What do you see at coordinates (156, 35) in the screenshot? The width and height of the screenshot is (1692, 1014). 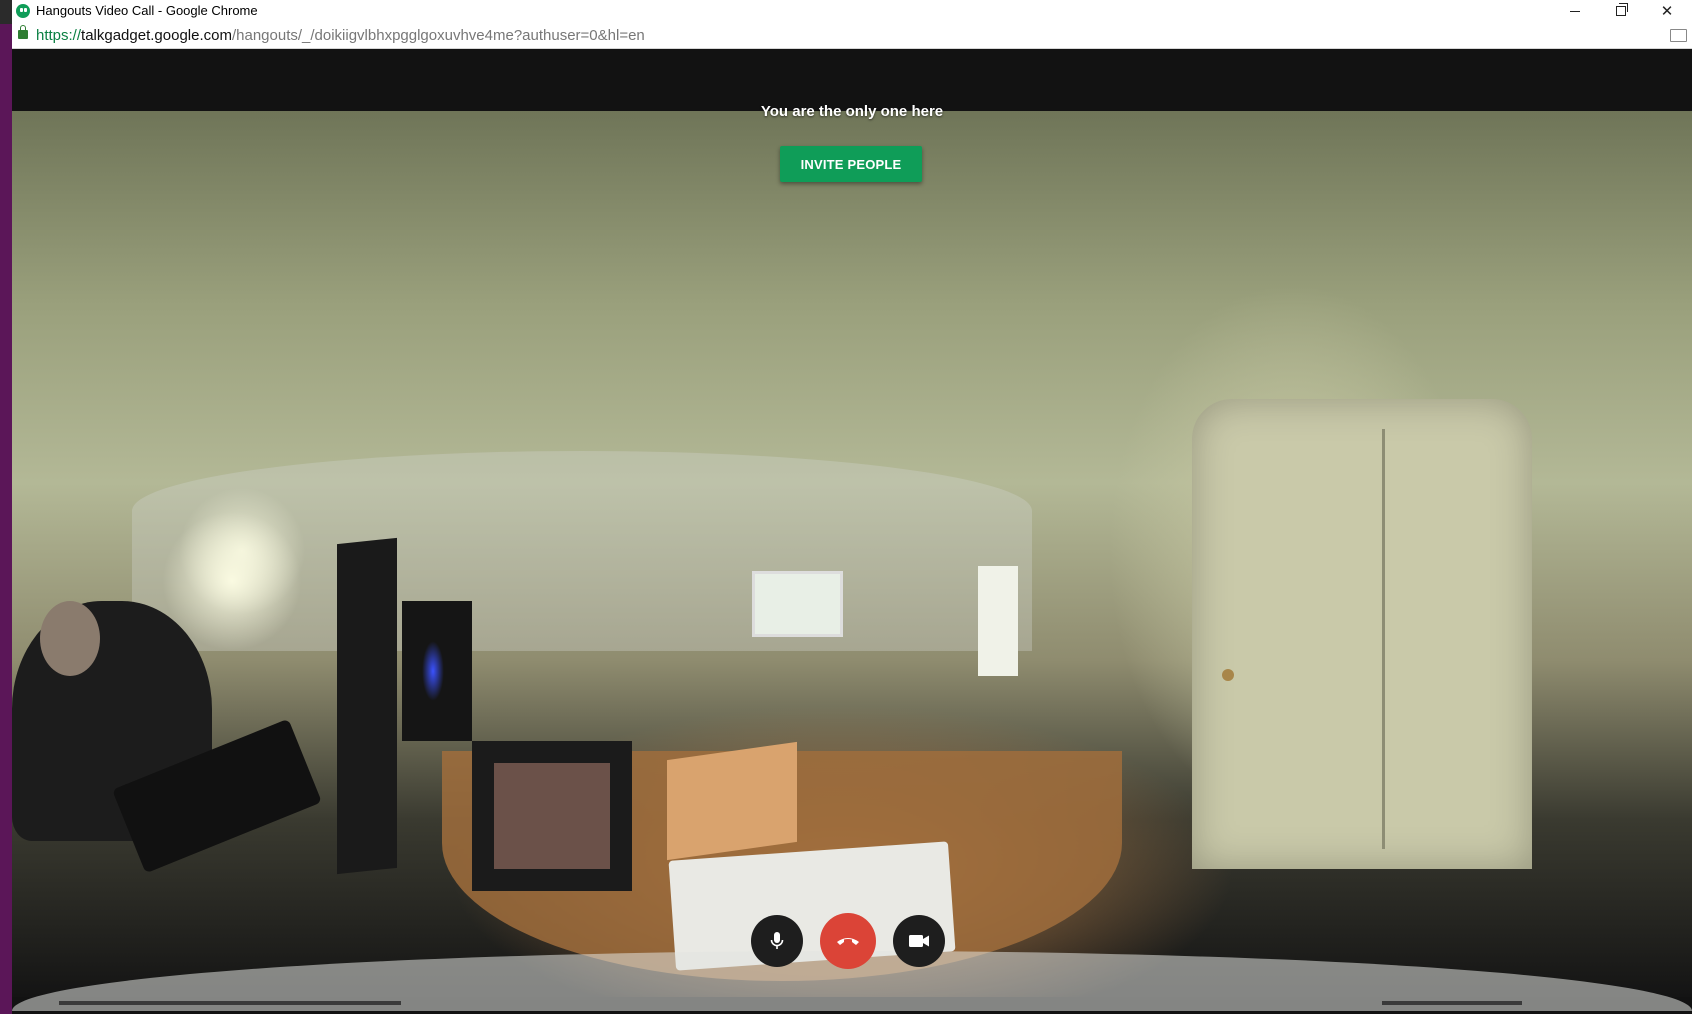 I see `url-host: talkgadget.google.com` at bounding box center [156, 35].